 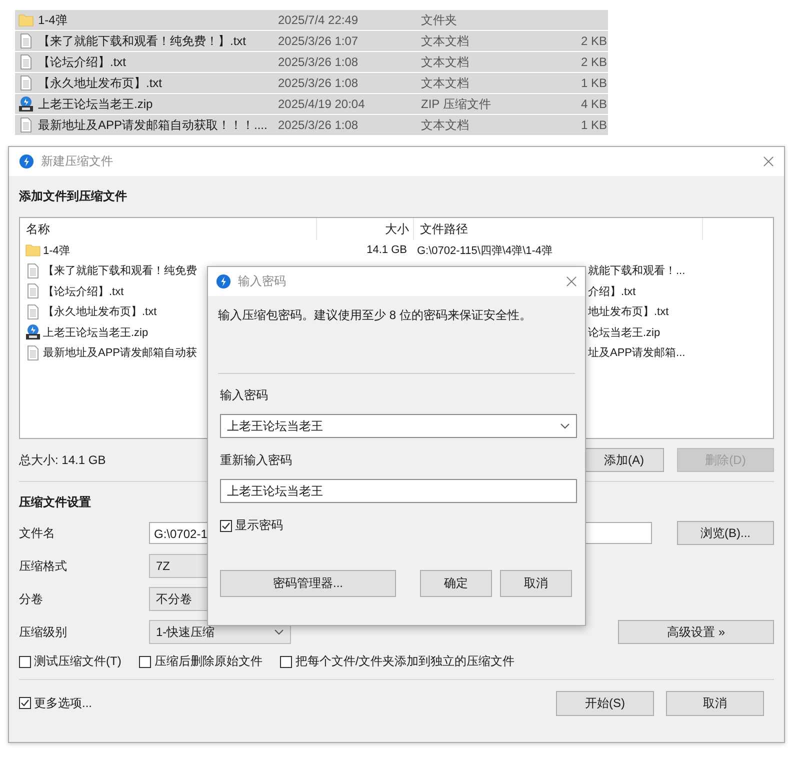 What do you see at coordinates (43, 632) in the screenshot?
I see `field-label: 压缩级别` at bounding box center [43, 632].